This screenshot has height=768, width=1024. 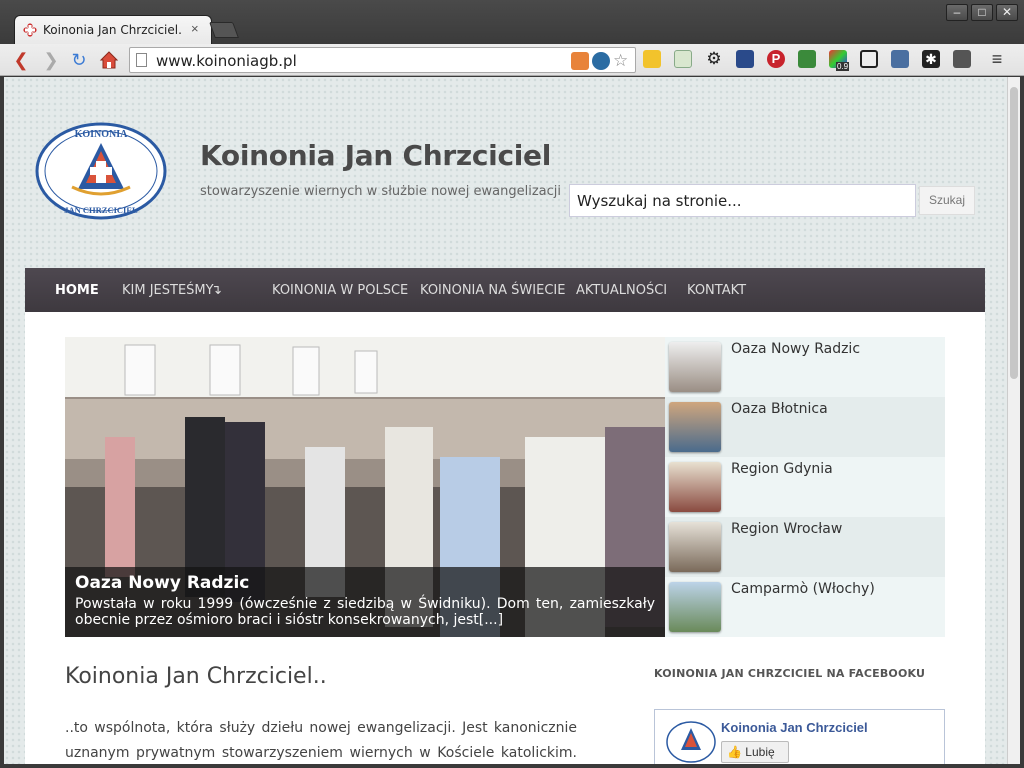 What do you see at coordinates (1022, 422) in the screenshot?
I see `window-border-right` at bounding box center [1022, 422].